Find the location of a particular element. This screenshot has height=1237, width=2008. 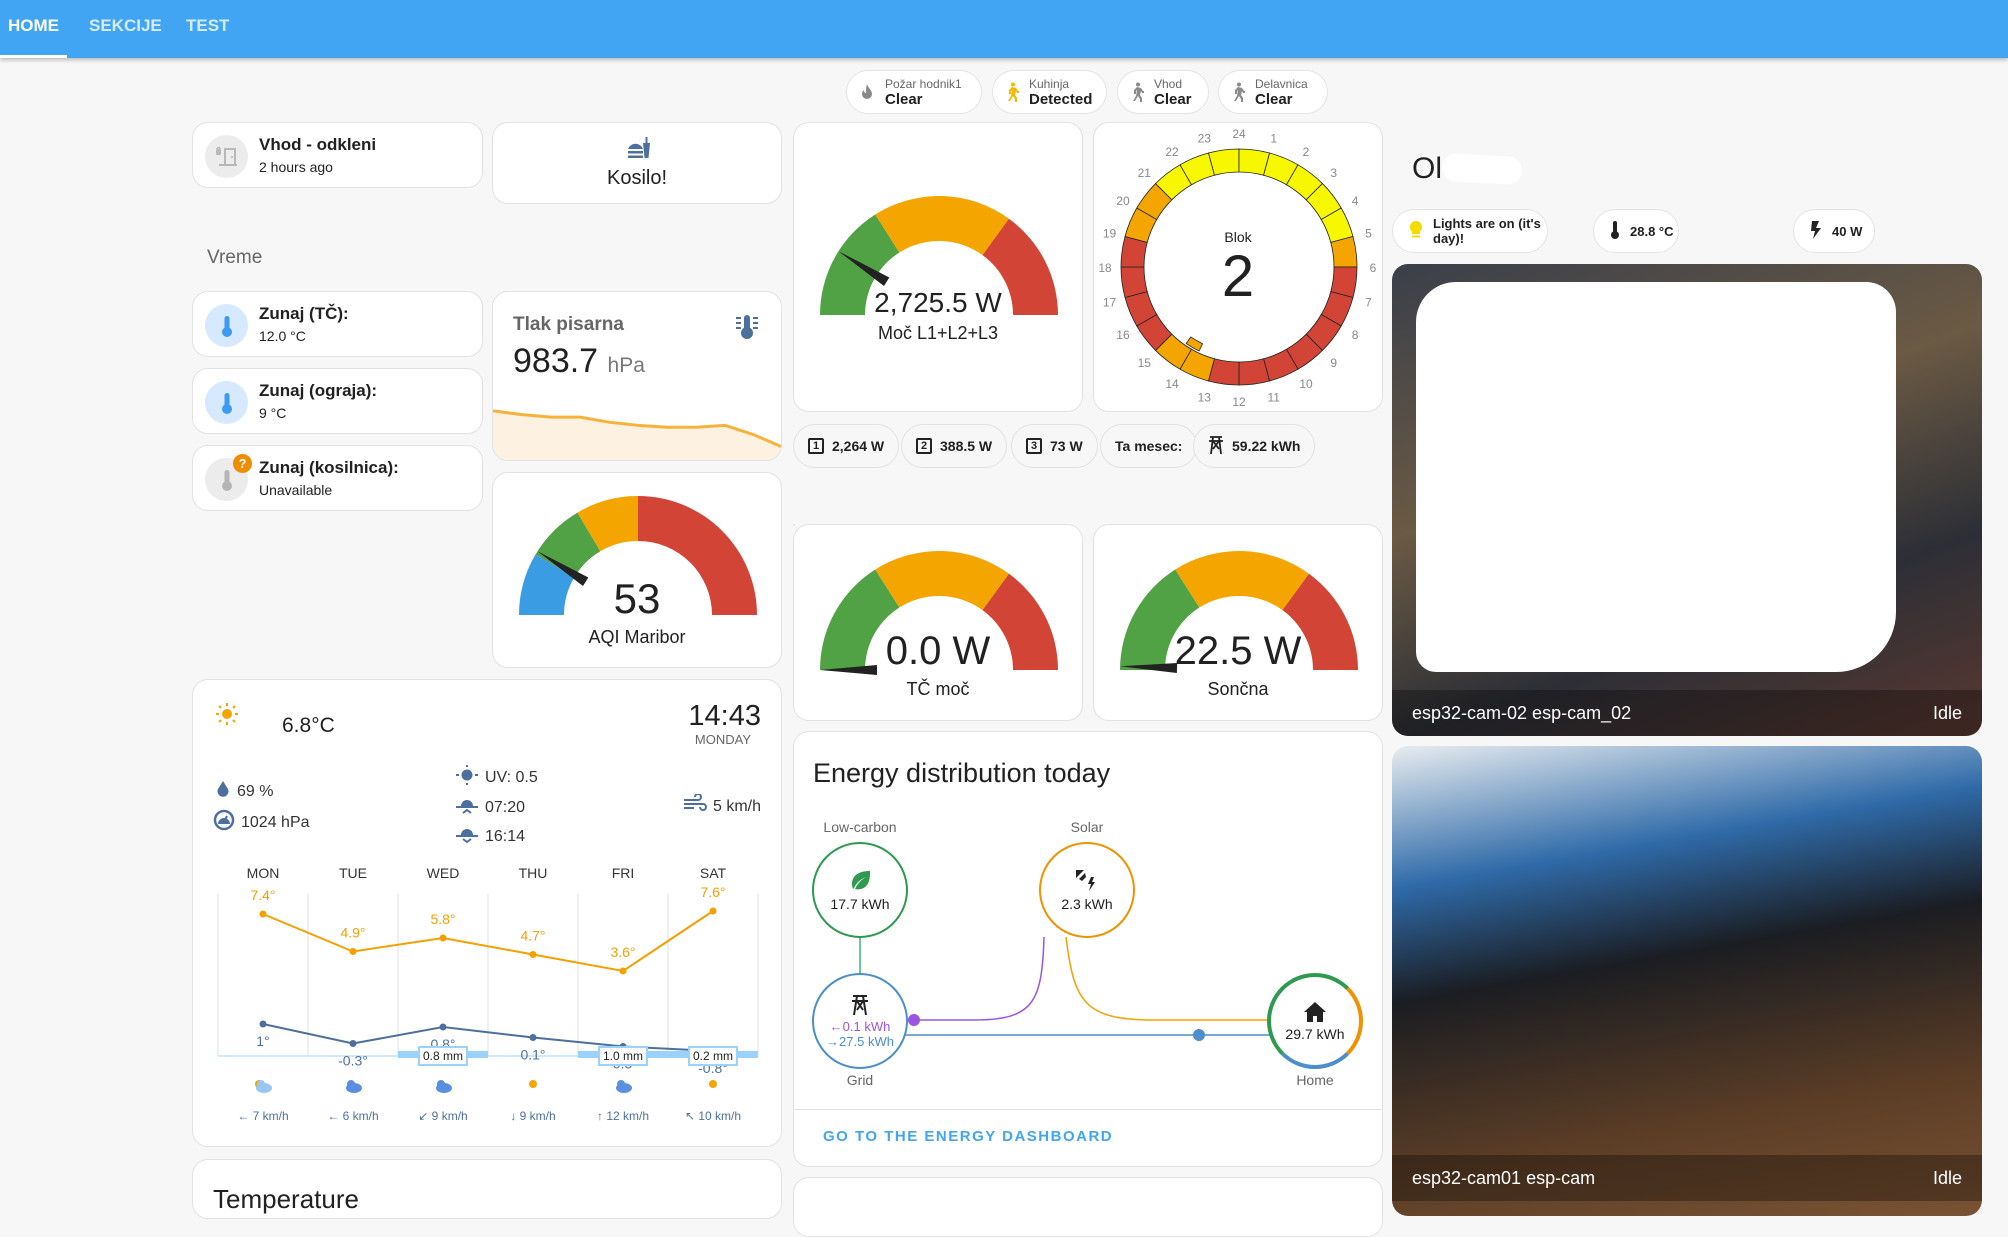

tab-test: TEST is located at coordinates (207, 29).